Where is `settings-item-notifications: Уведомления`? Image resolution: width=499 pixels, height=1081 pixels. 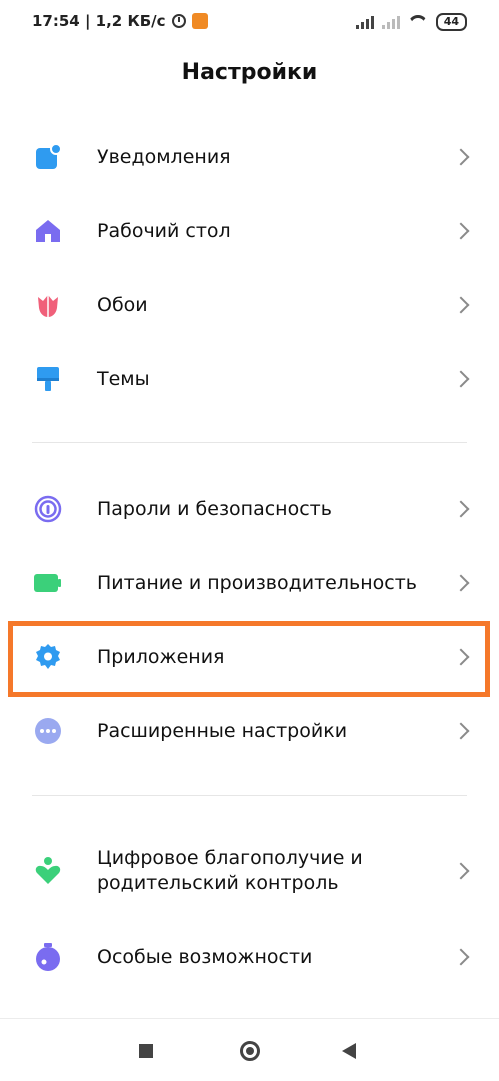
settings-item-notifications: Уведомления is located at coordinates (249, 157).